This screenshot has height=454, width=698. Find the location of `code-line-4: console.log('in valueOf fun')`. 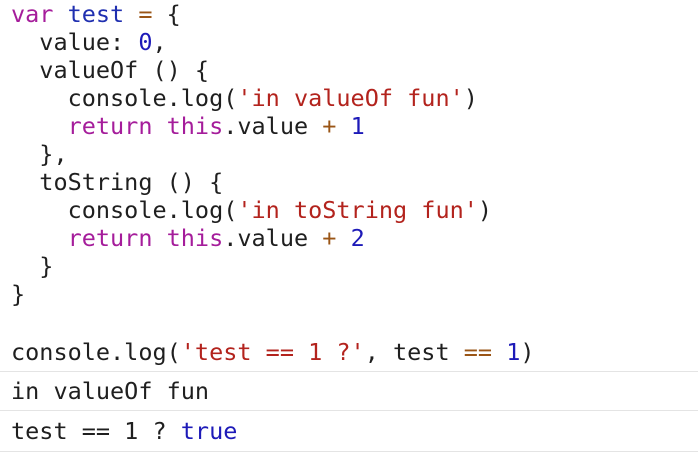

code-line-4: console.log('in valueOf fun') is located at coordinates (351, 98).